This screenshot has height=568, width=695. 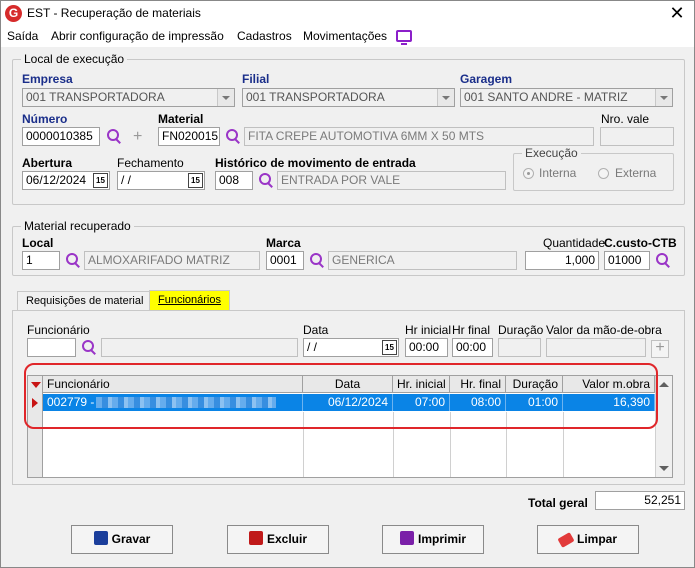 I want to click on tab-requisicoes: Requisições de material, so click(x=85, y=301).